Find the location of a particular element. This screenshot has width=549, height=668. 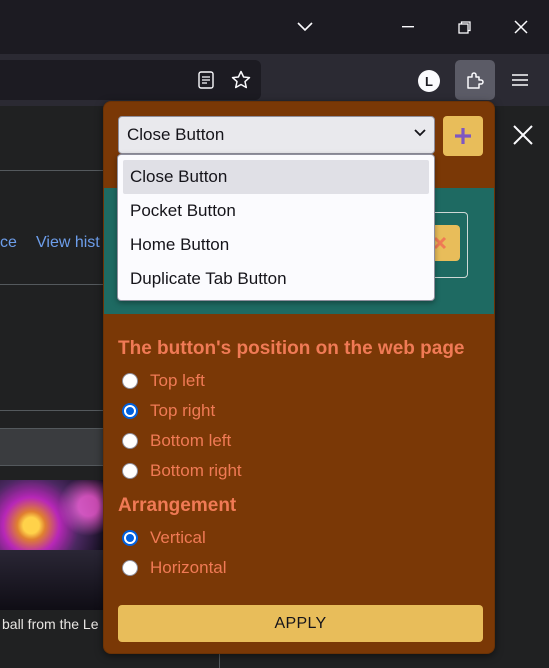

minimize-icon is located at coordinates (408, 27).